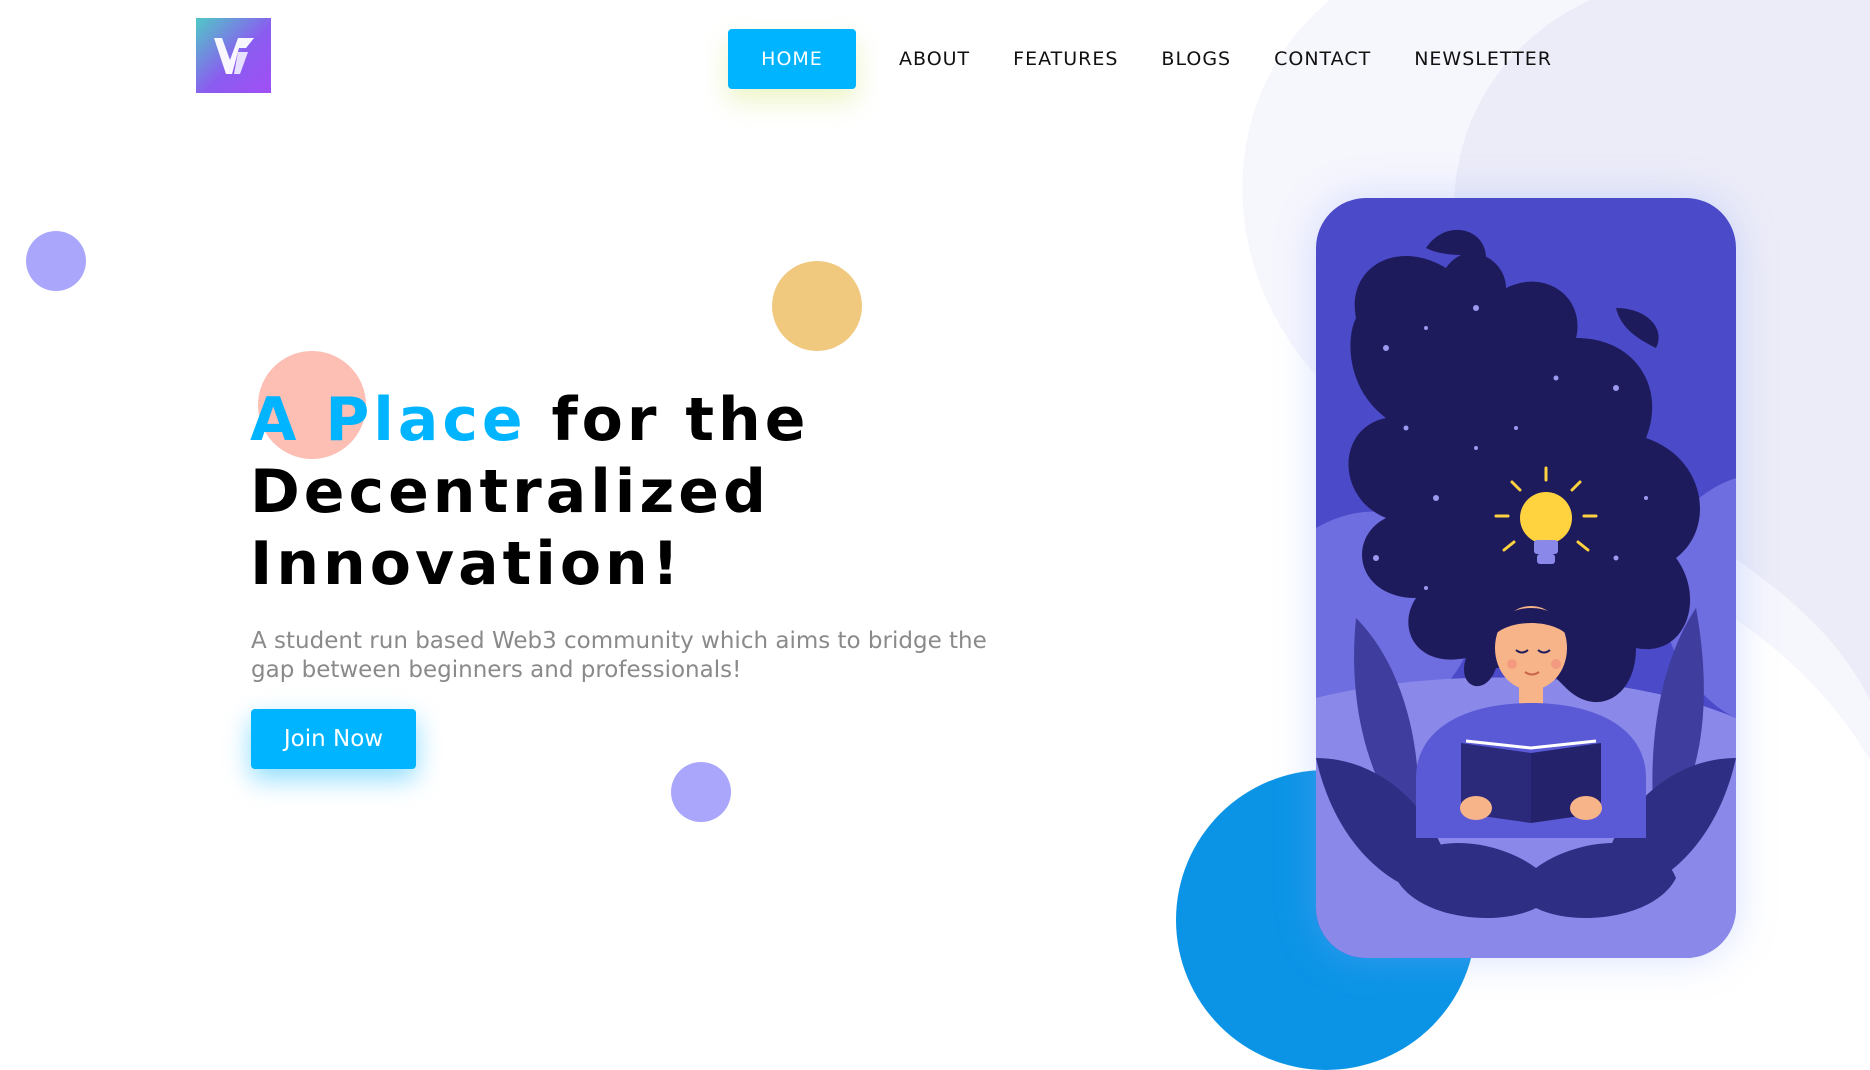  Describe the element at coordinates (1065, 59) in the screenshot. I see `nav-features: FEATURES` at that location.